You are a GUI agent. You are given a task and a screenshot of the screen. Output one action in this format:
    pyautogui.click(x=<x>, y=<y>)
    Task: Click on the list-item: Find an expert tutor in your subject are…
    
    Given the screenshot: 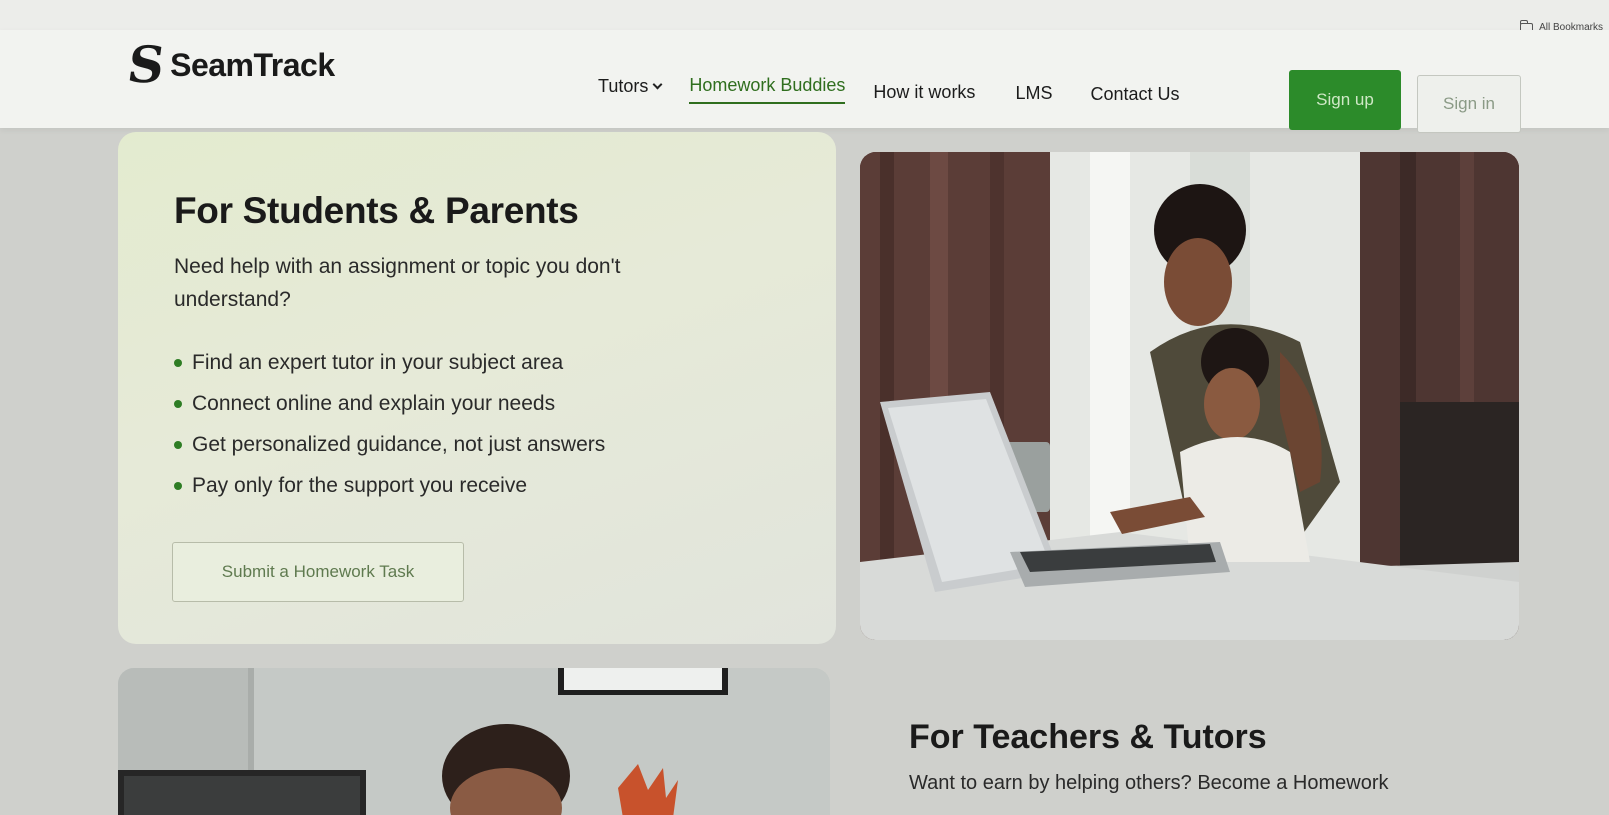 What is the action you would take?
    pyautogui.click(x=389, y=362)
    